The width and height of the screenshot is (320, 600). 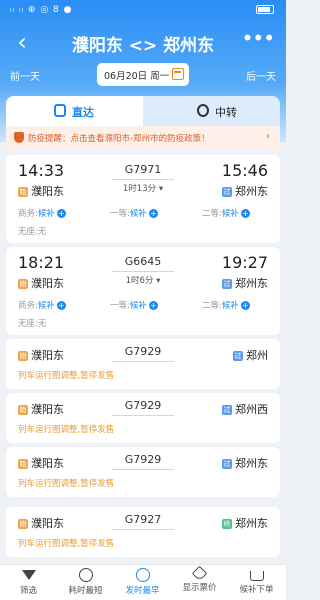 What do you see at coordinates (258, 38) in the screenshot?
I see `more-icon: •••` at bounding box center [258, 38].